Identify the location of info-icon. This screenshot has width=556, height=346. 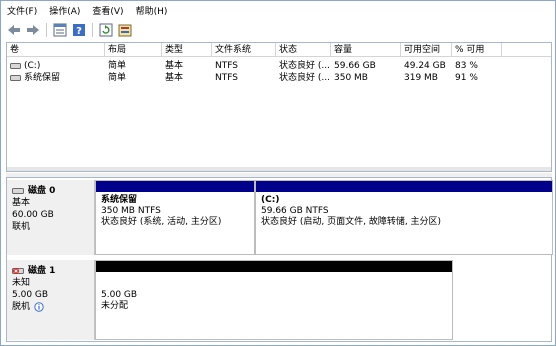
(39, 307).